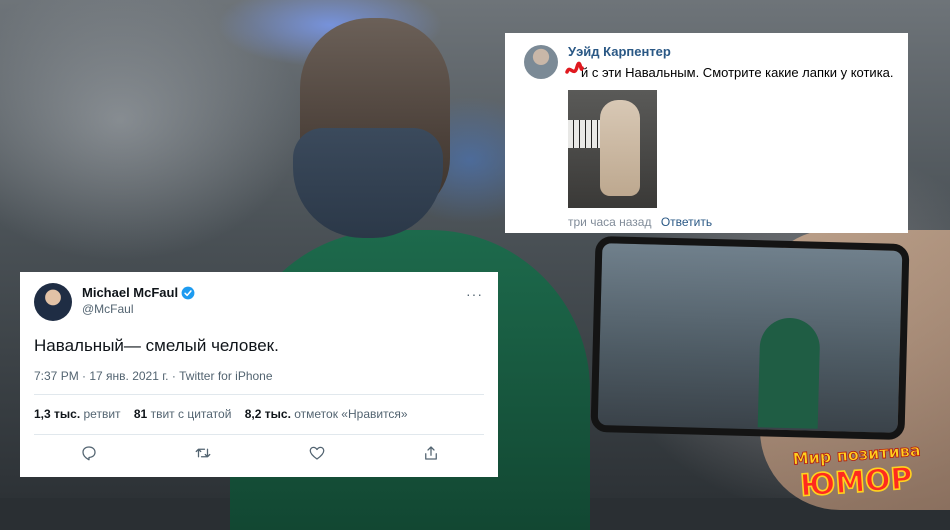 This screenshot has width=950, height=530. Describe the element at coordinates (260, 454) in the screenshot. I see `tweet-actions` at that location.